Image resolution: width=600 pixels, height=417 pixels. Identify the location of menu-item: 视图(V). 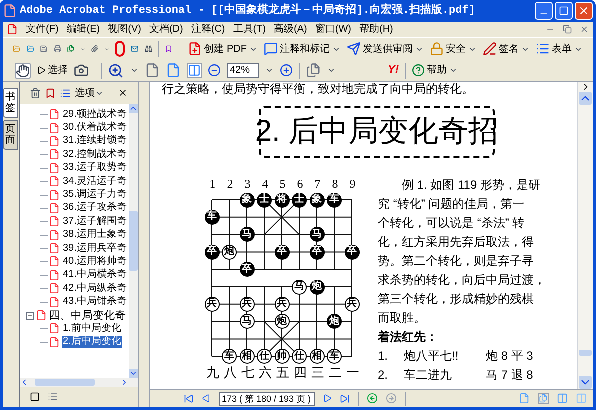
(125, 29).